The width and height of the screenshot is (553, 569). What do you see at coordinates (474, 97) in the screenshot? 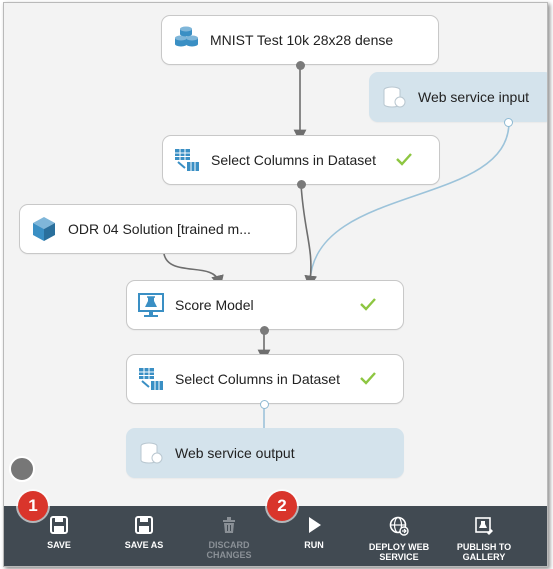
I see `module-label: Web service input` at bounding box center [474, 97].